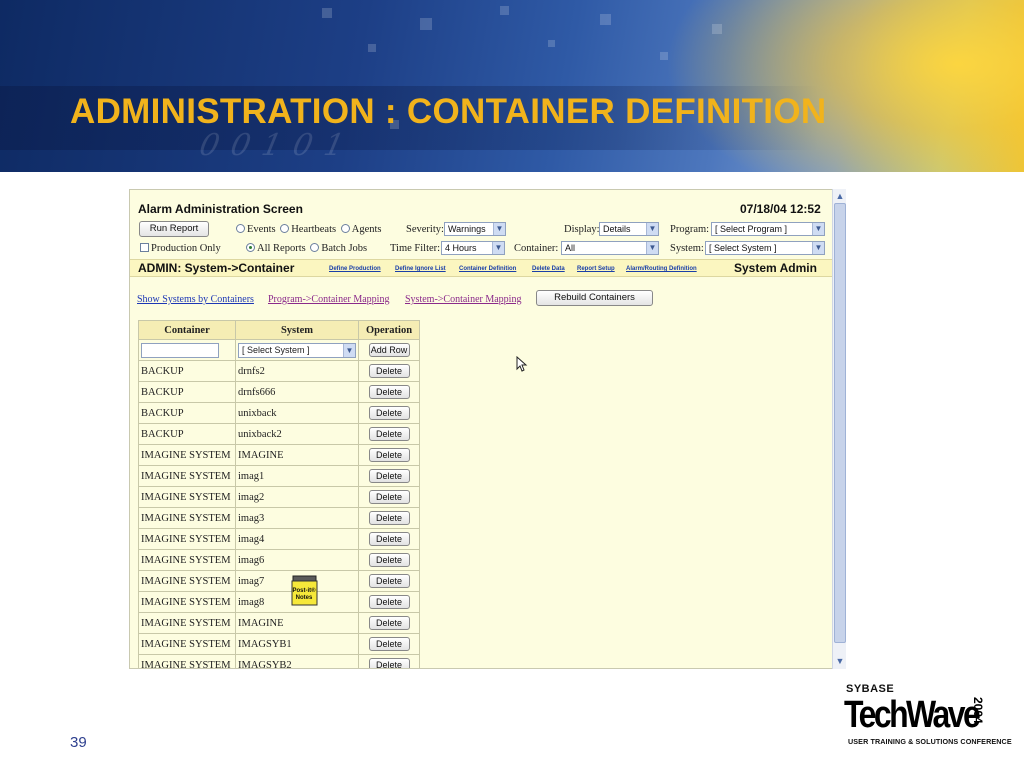  What do you see at coordinates (174, 229) in the screenshot?
I see `run-report-button: Run Report` at bounding box center [174, 229].